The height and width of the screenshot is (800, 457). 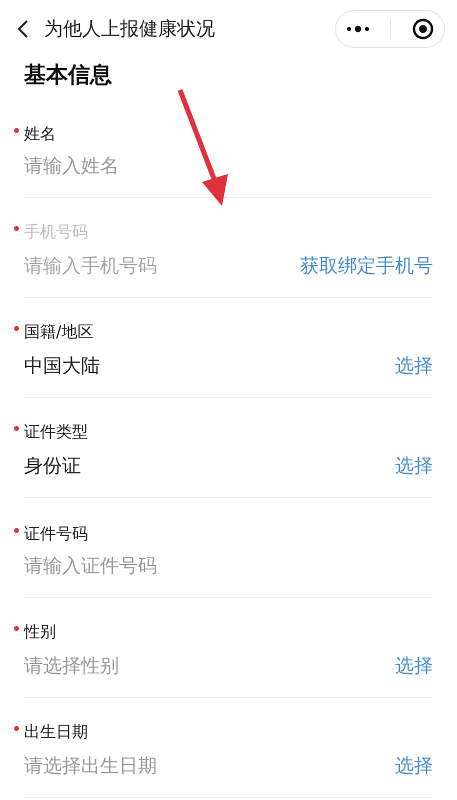 I want to click on back-icon, so click(x=23, y=29).